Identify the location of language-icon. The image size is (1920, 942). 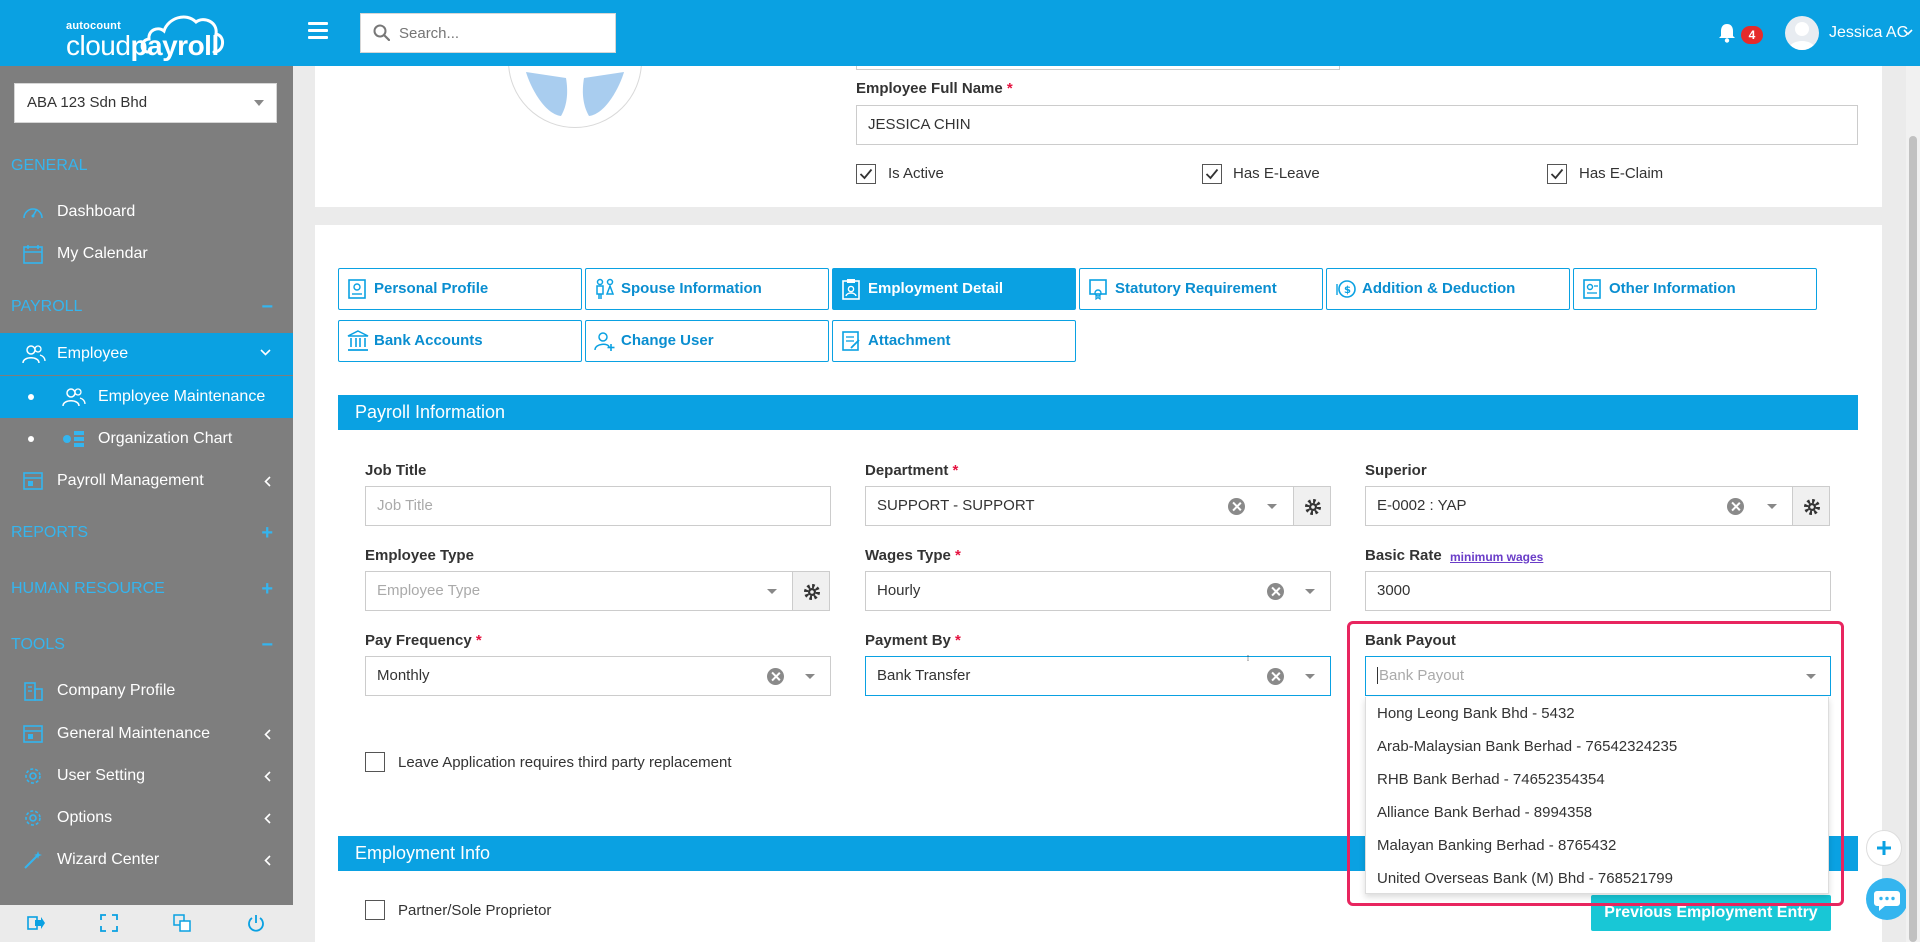
(182, 923).